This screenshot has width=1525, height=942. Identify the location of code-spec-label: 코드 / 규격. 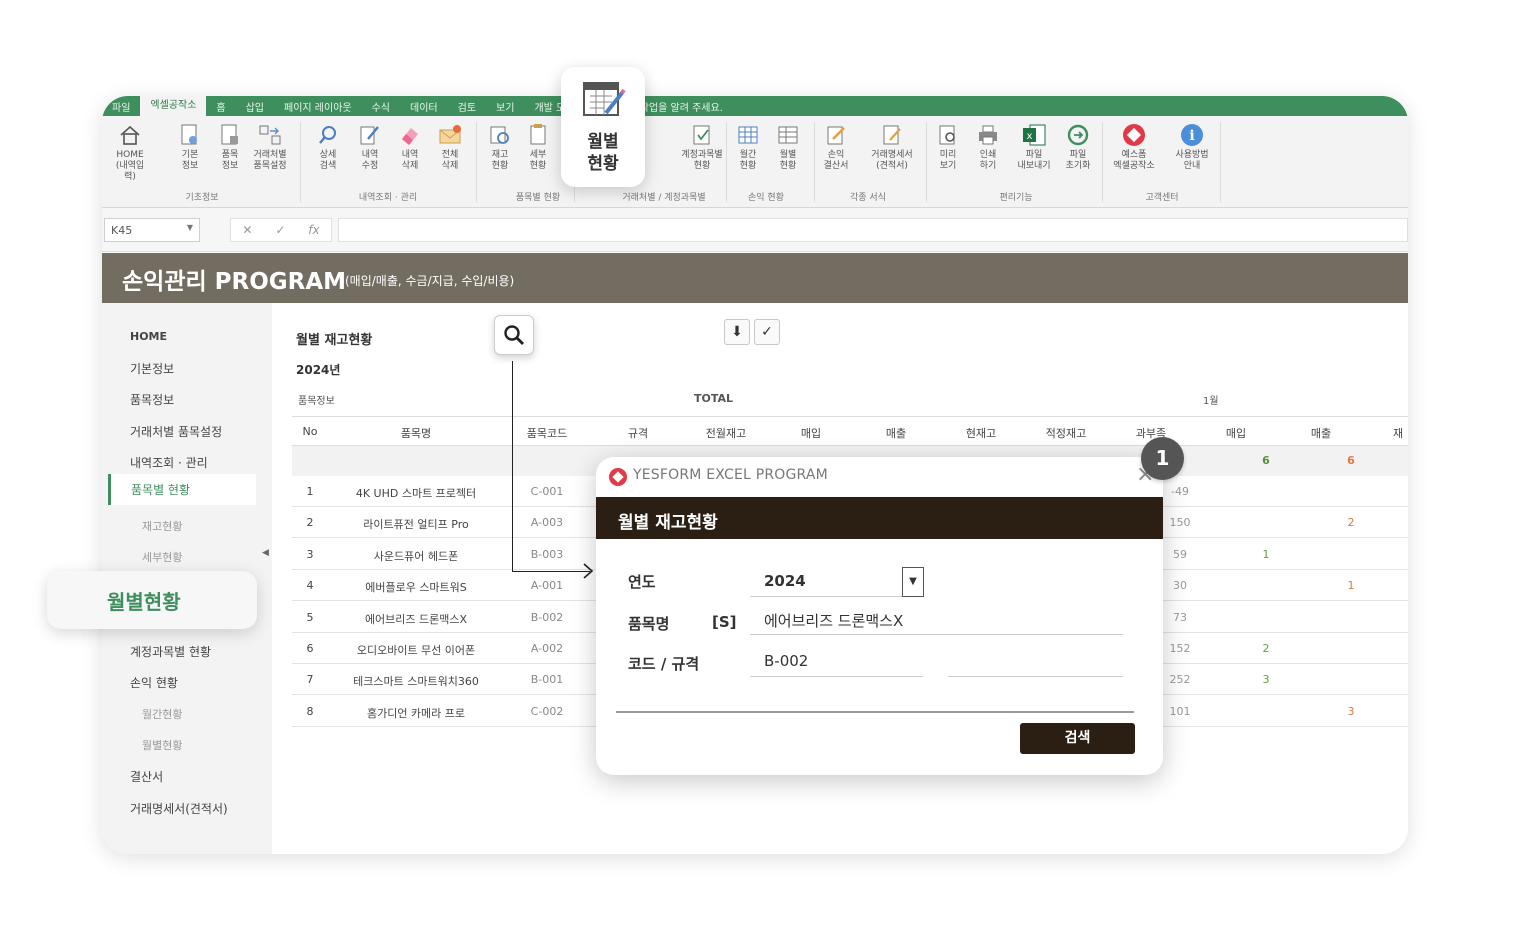
(664, 664).